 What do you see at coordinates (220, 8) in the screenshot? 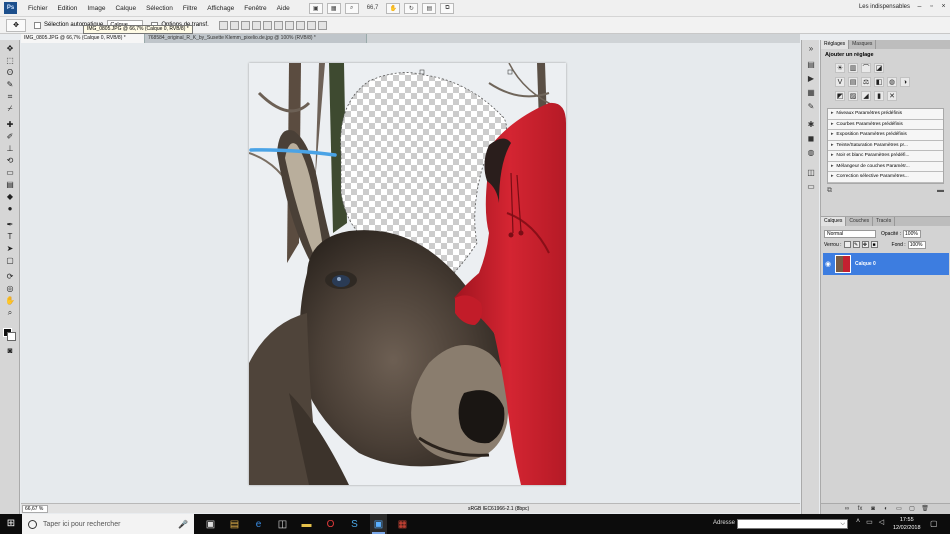
I see `menu-affichage: Affichage` at bounding box center [220, 8].